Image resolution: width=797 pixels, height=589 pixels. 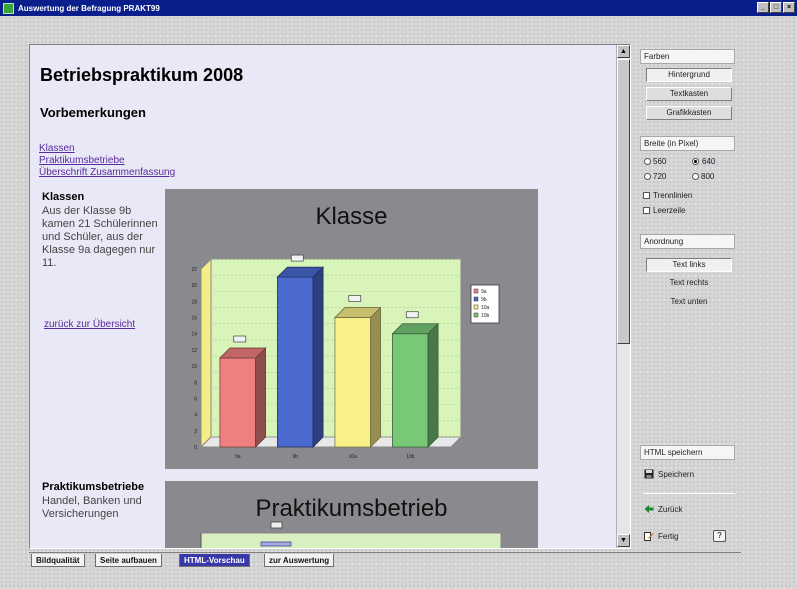 What do you see at coordinates (484, 292) in the screenshot?
I see `legend-label: 9a` at bounding box center [484, 292].